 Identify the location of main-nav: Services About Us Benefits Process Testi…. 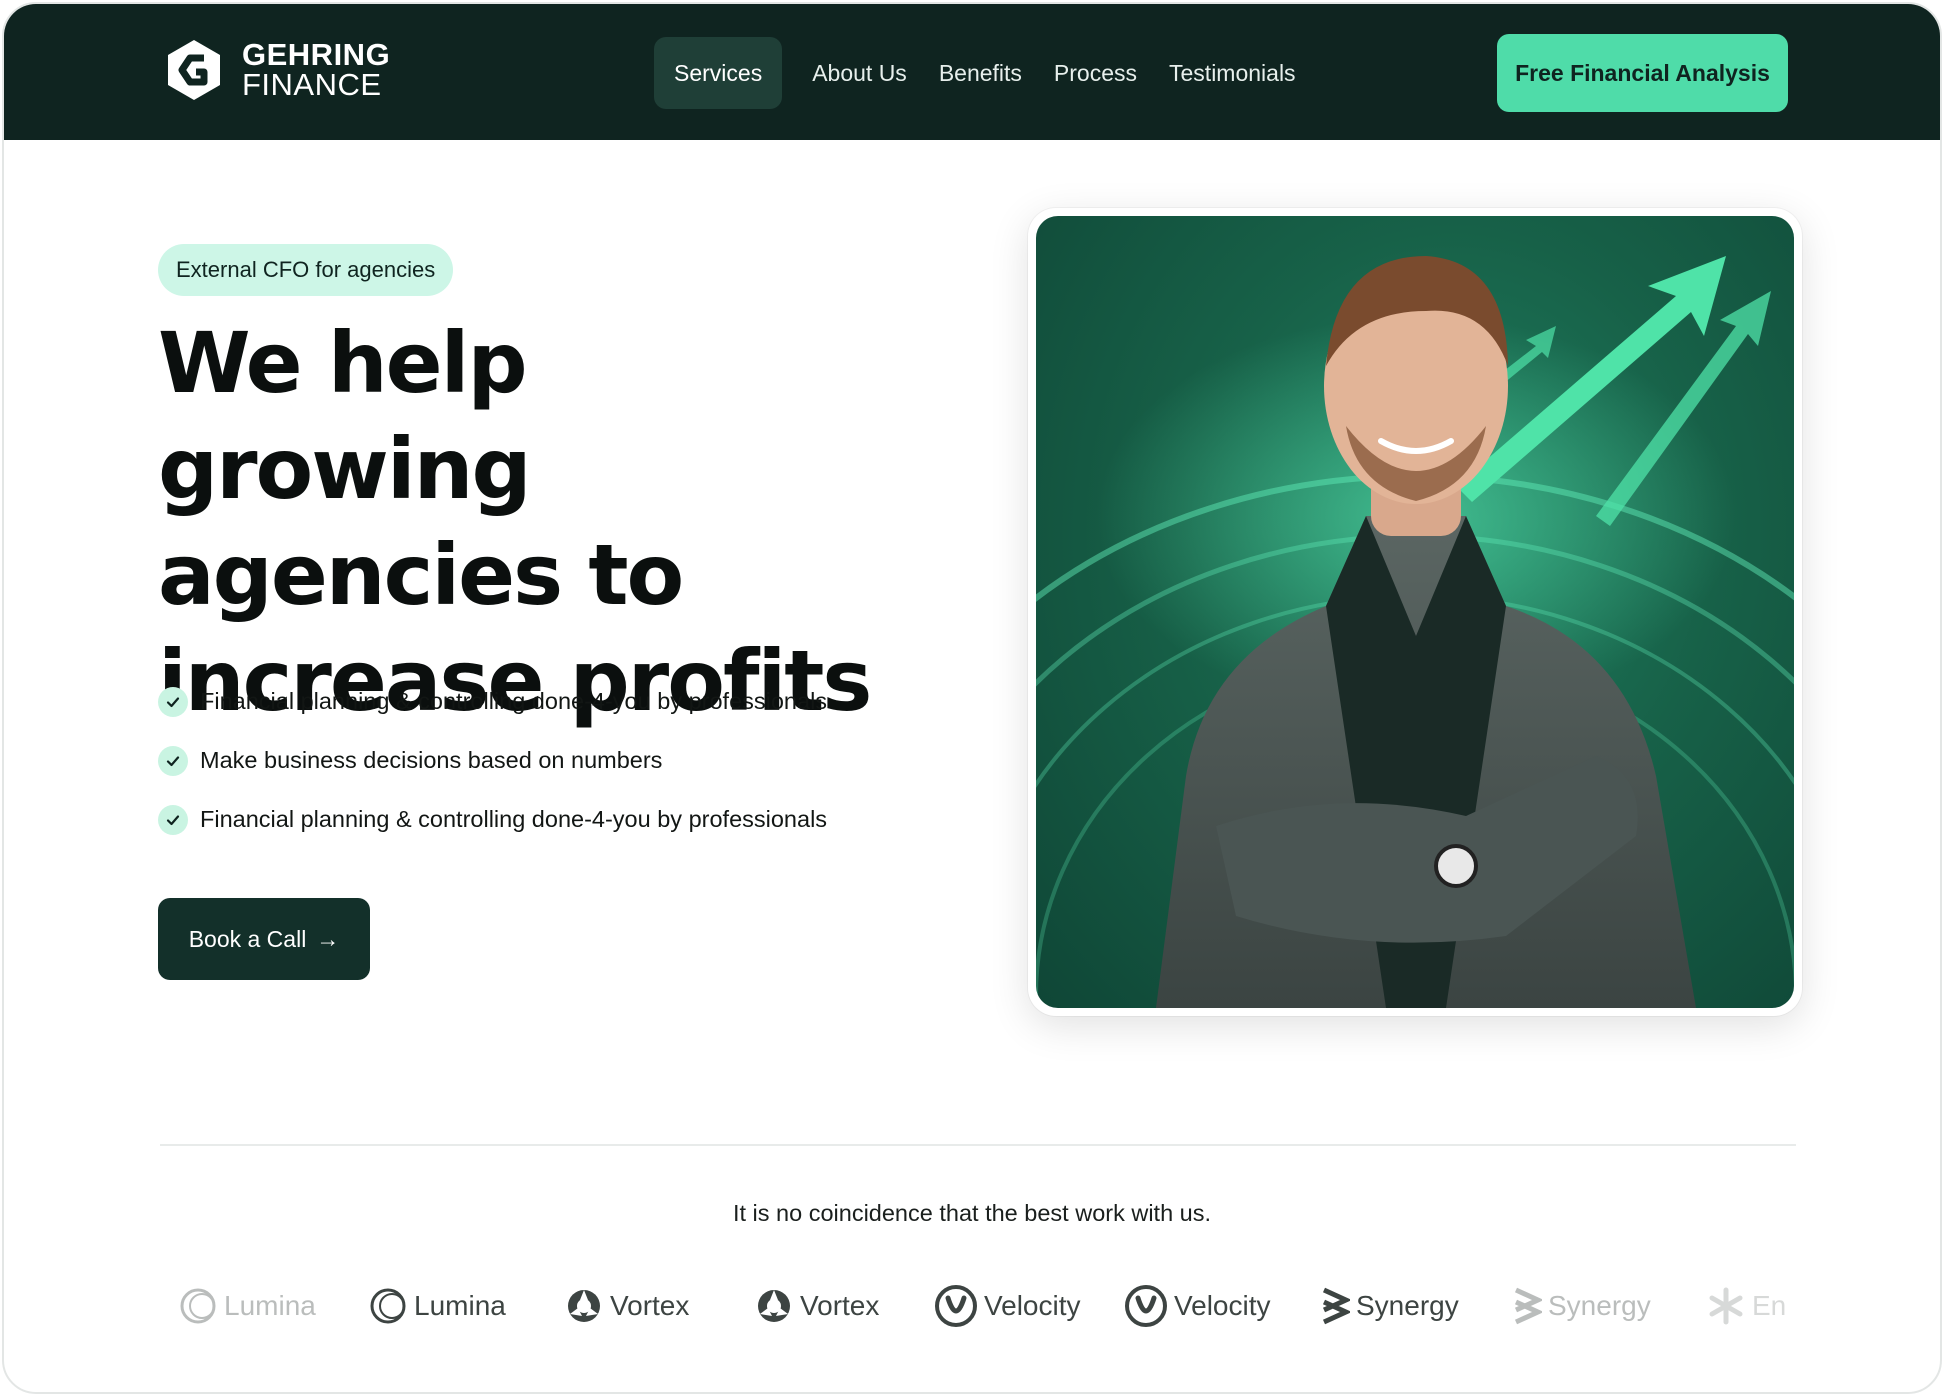
(983, 73).